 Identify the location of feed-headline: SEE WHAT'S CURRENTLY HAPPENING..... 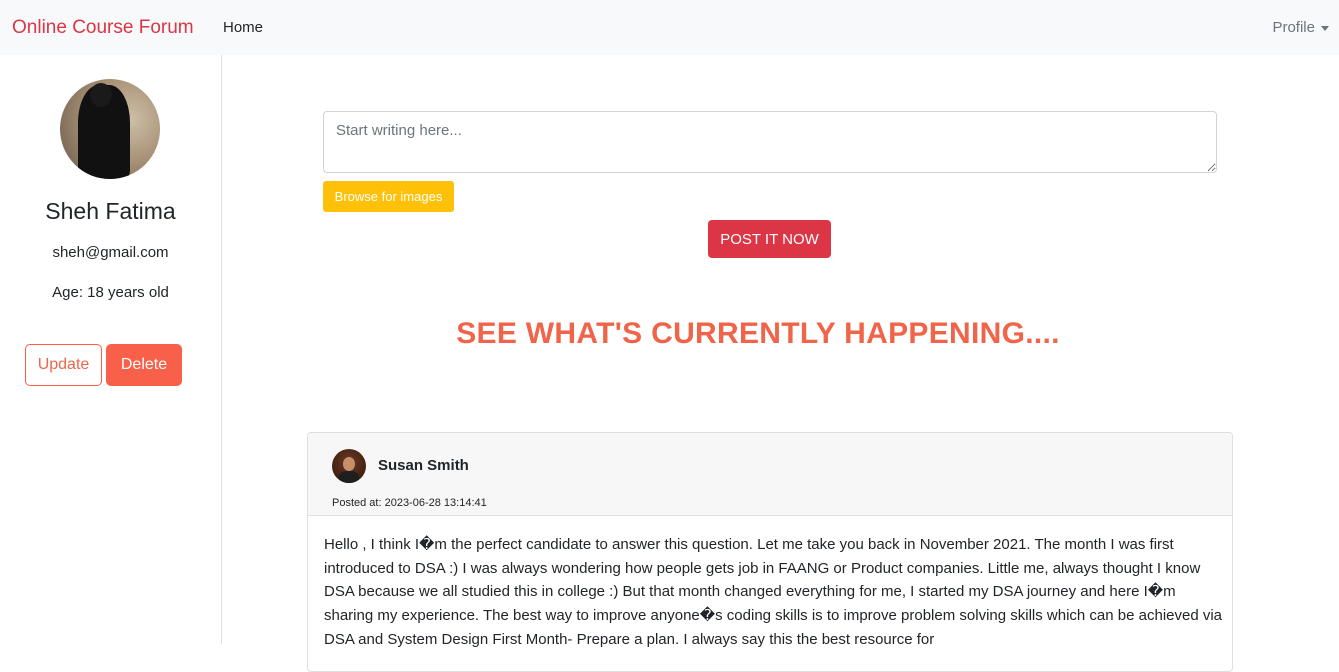
(758, 333).